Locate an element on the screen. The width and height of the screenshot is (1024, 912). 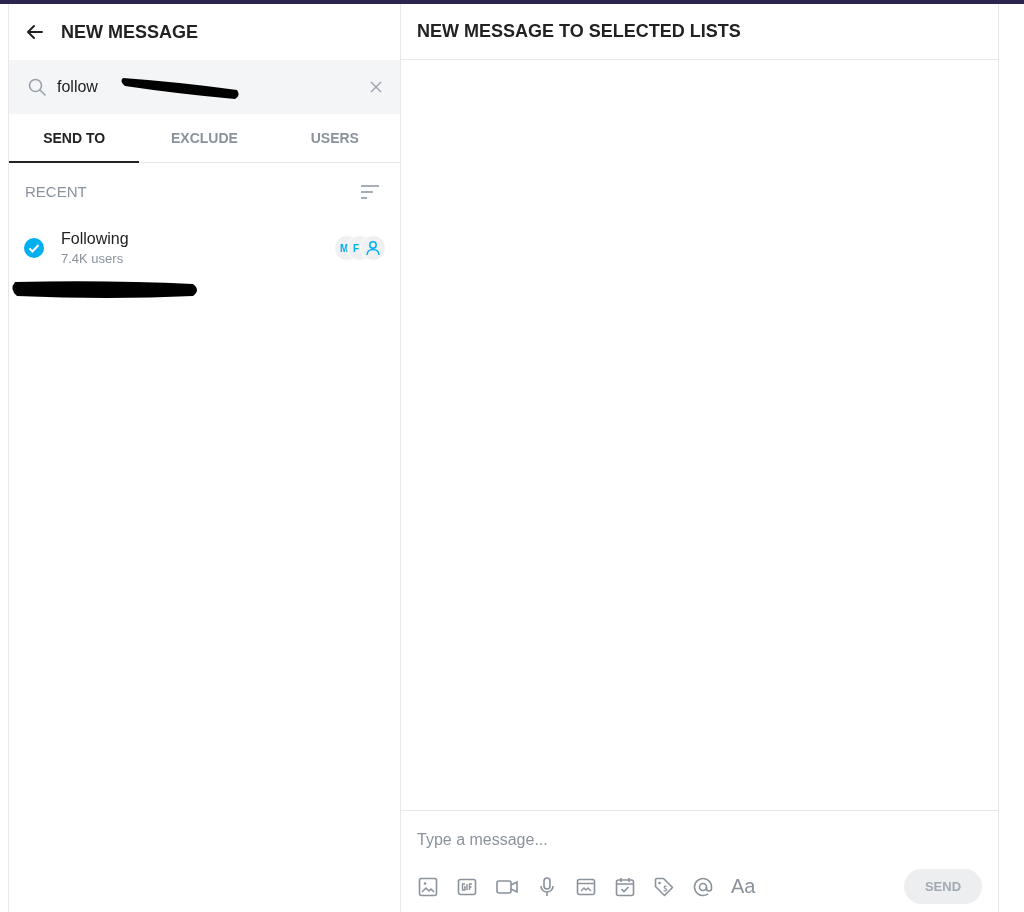
back-arrow-icon is located at coordinates (35, 32).